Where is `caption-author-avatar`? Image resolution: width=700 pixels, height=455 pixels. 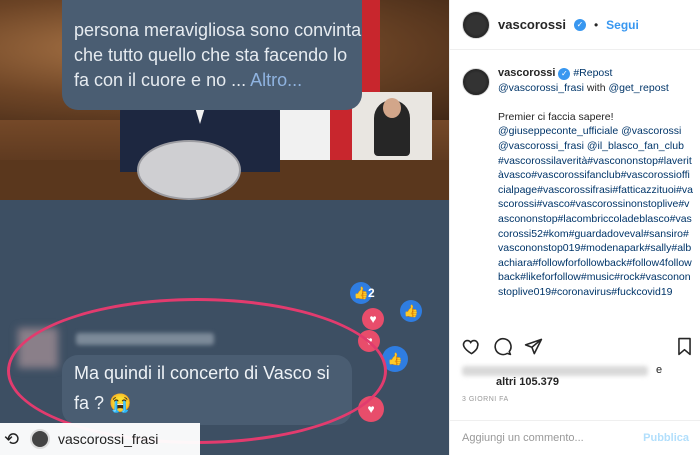 caption-author-avatar is located at coordinates (476, 82).